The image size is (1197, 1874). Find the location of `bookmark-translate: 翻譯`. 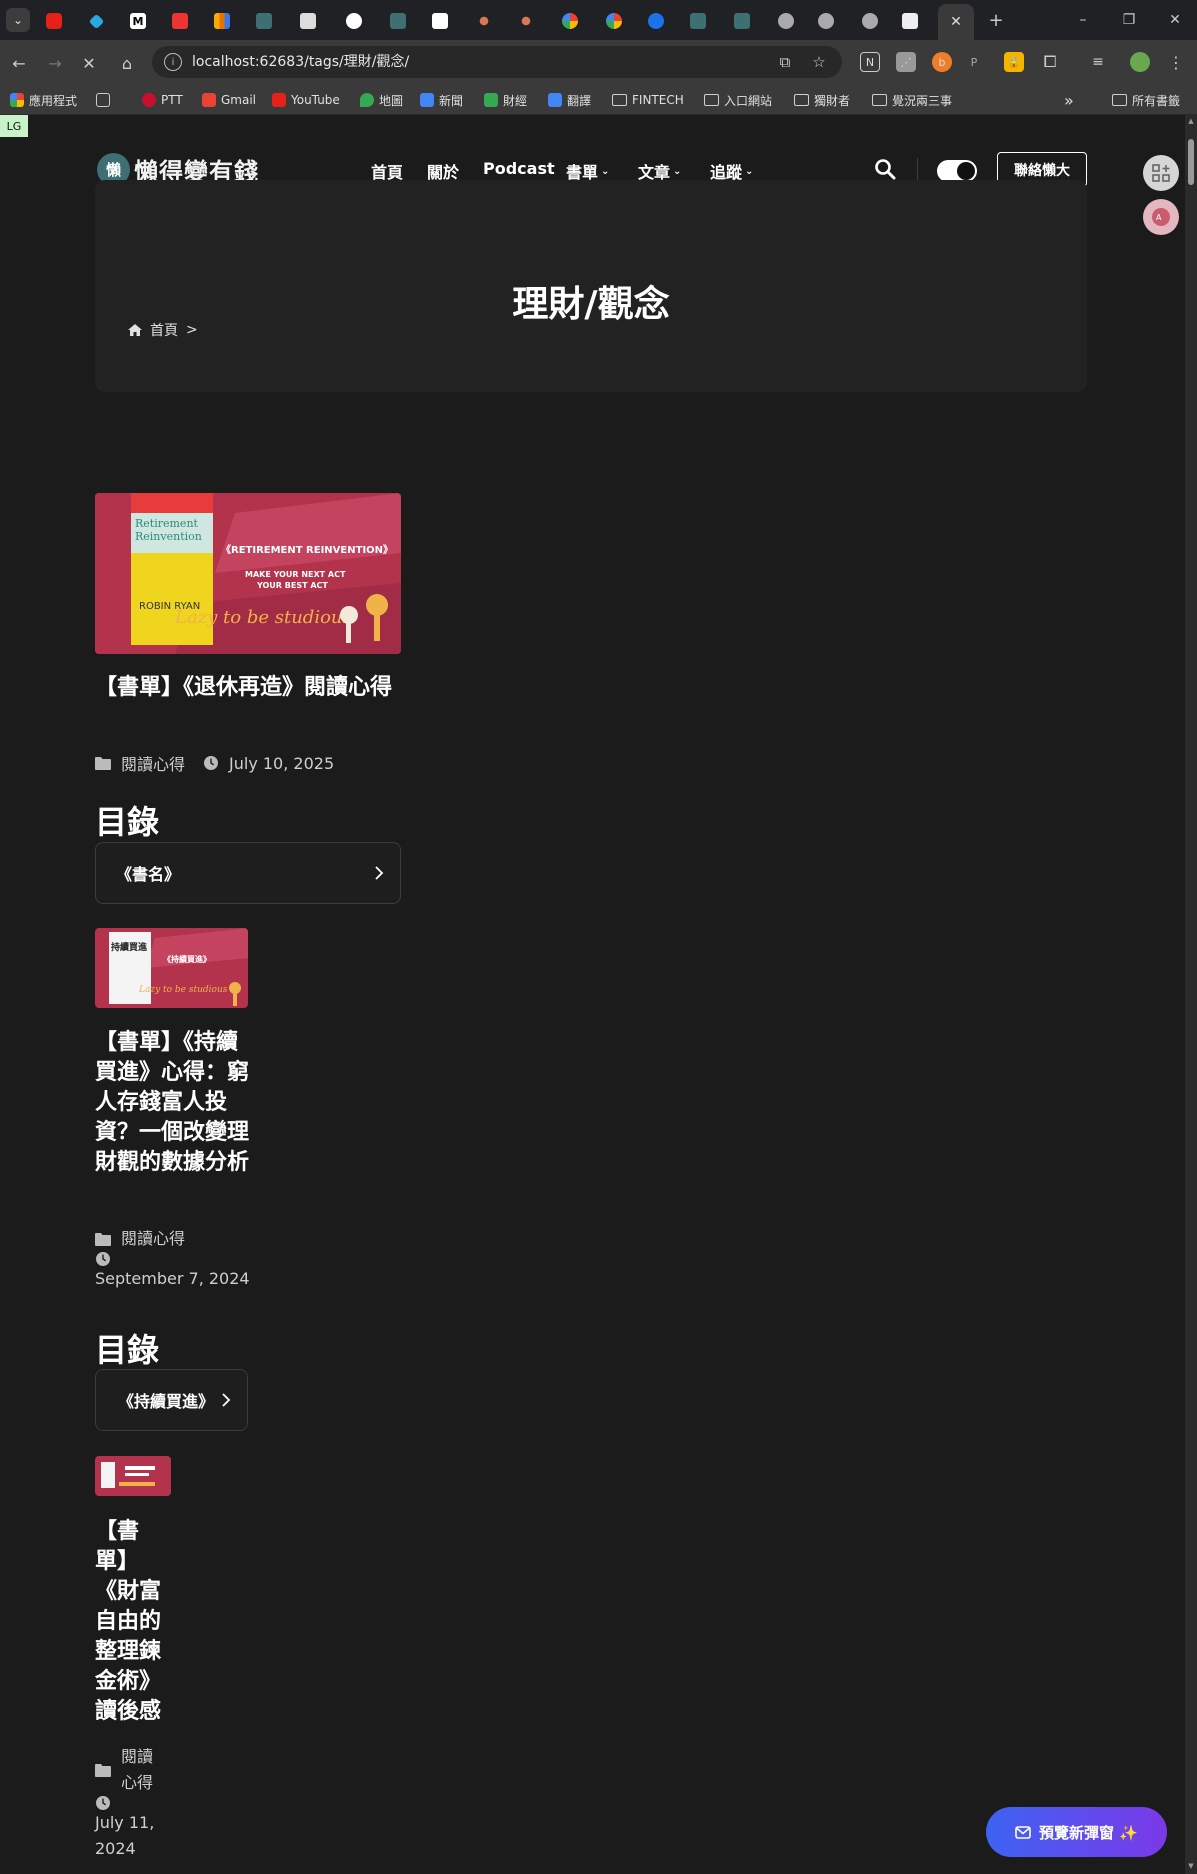

bookmark-translate: 翻譯 is located at coordinates (569, 100).